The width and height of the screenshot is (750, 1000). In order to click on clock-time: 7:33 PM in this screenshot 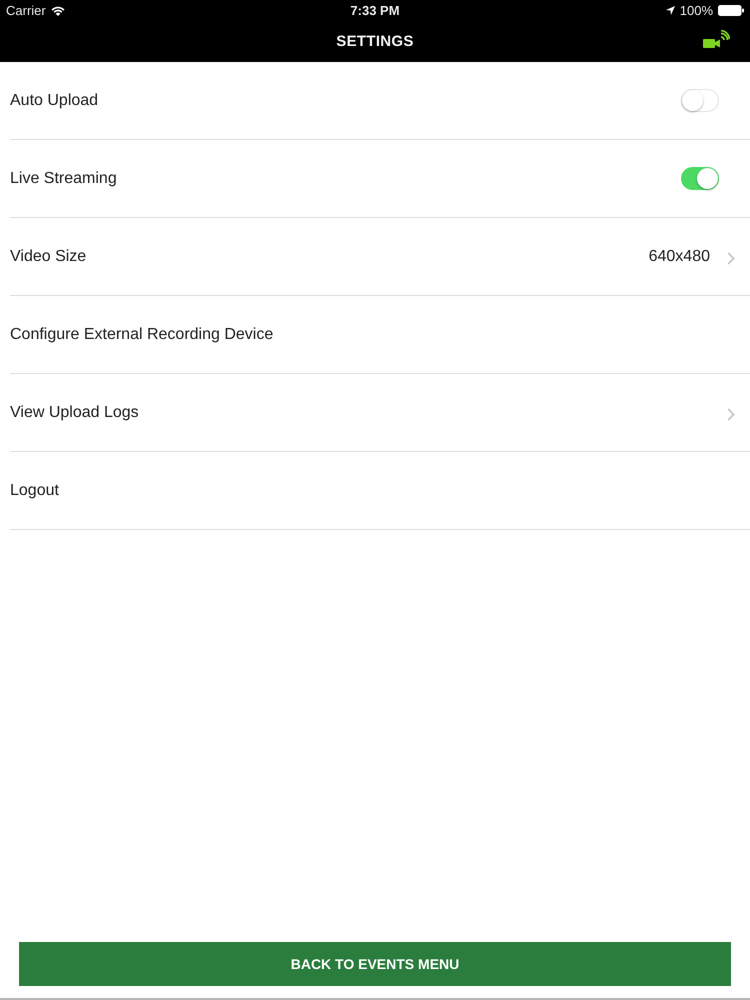, I will do `click(375, 10)`.